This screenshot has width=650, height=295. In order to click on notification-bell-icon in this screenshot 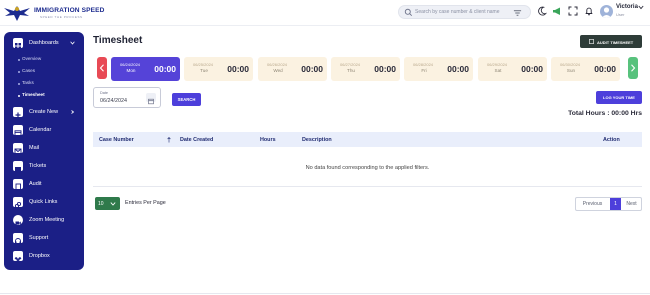, I will do `click(589, 11)`.